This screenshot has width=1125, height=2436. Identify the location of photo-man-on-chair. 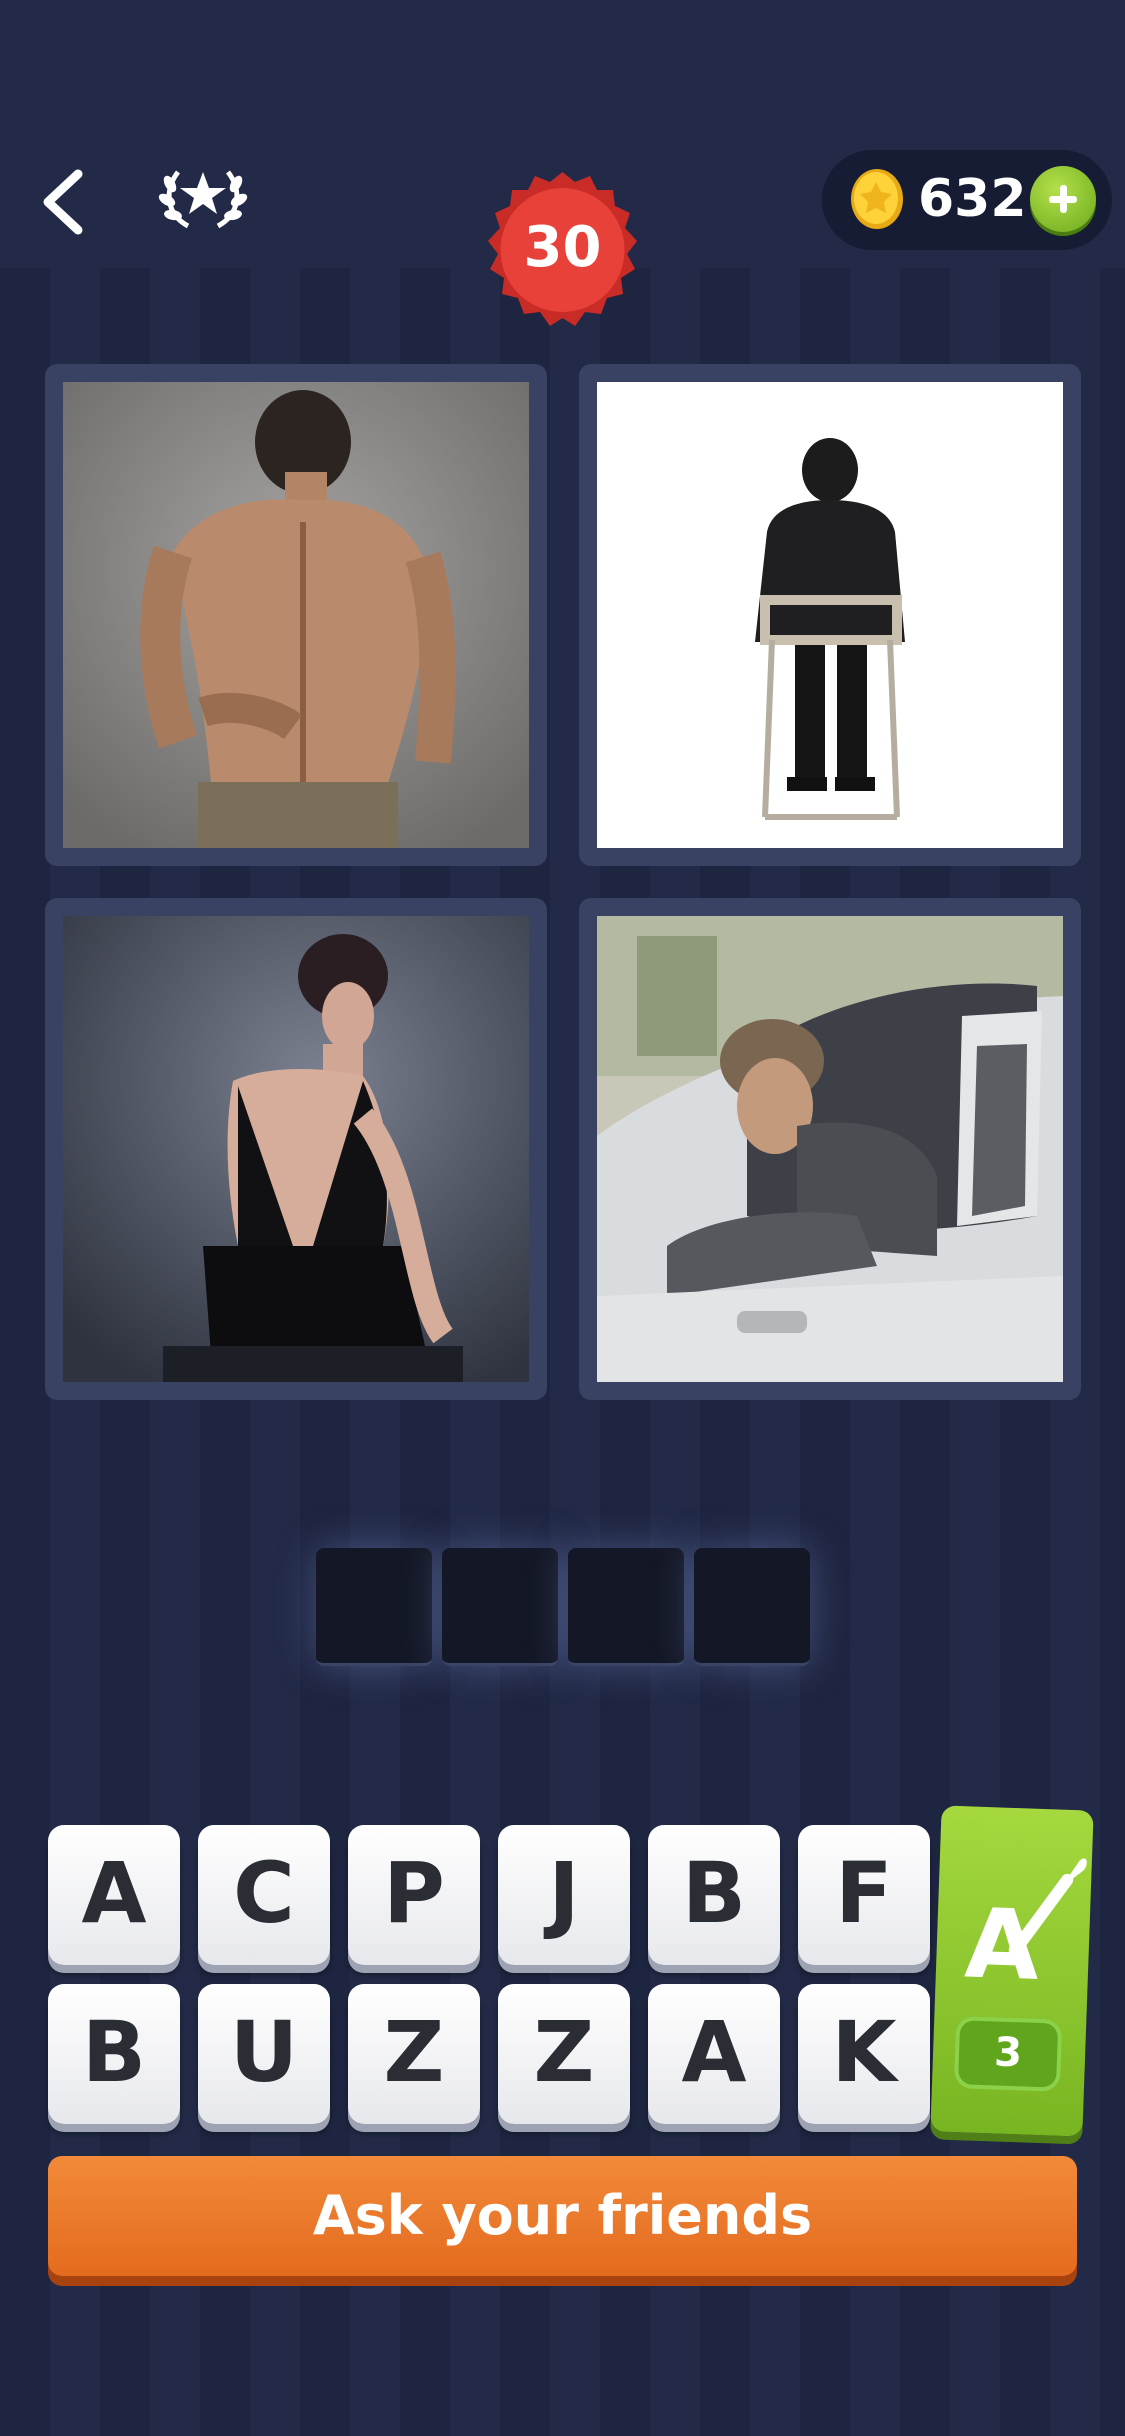
(830, 615).